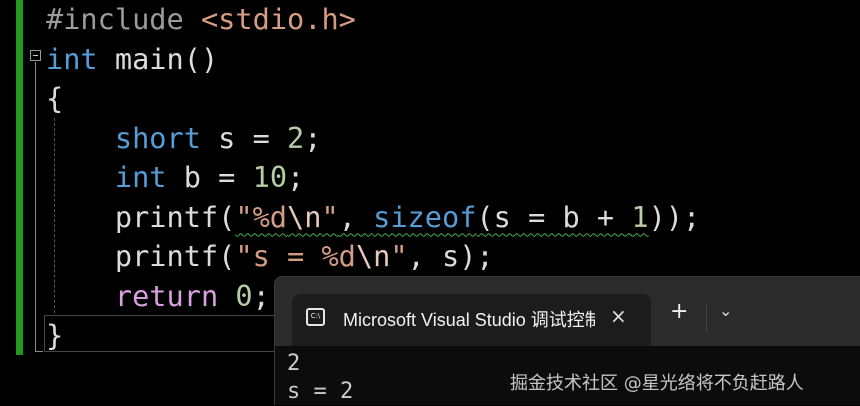 The width and height of the screenshot is (860, 406). What do you see at coordinates (373, 178) in the screenshot?
I see `code-line-5: int b = 10;` at bounding box center [373, 178].